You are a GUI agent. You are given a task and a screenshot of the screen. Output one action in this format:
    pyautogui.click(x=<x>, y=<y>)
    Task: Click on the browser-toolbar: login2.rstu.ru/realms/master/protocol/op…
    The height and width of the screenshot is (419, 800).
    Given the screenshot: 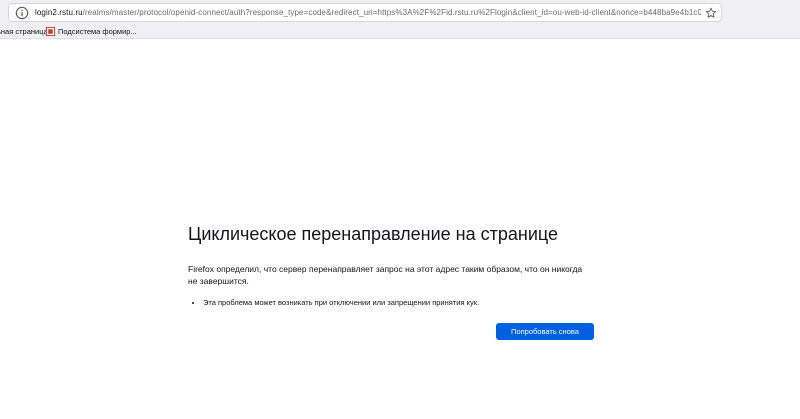 What is the action you would take?
    pyautogui.click(x=400, y=12)
    